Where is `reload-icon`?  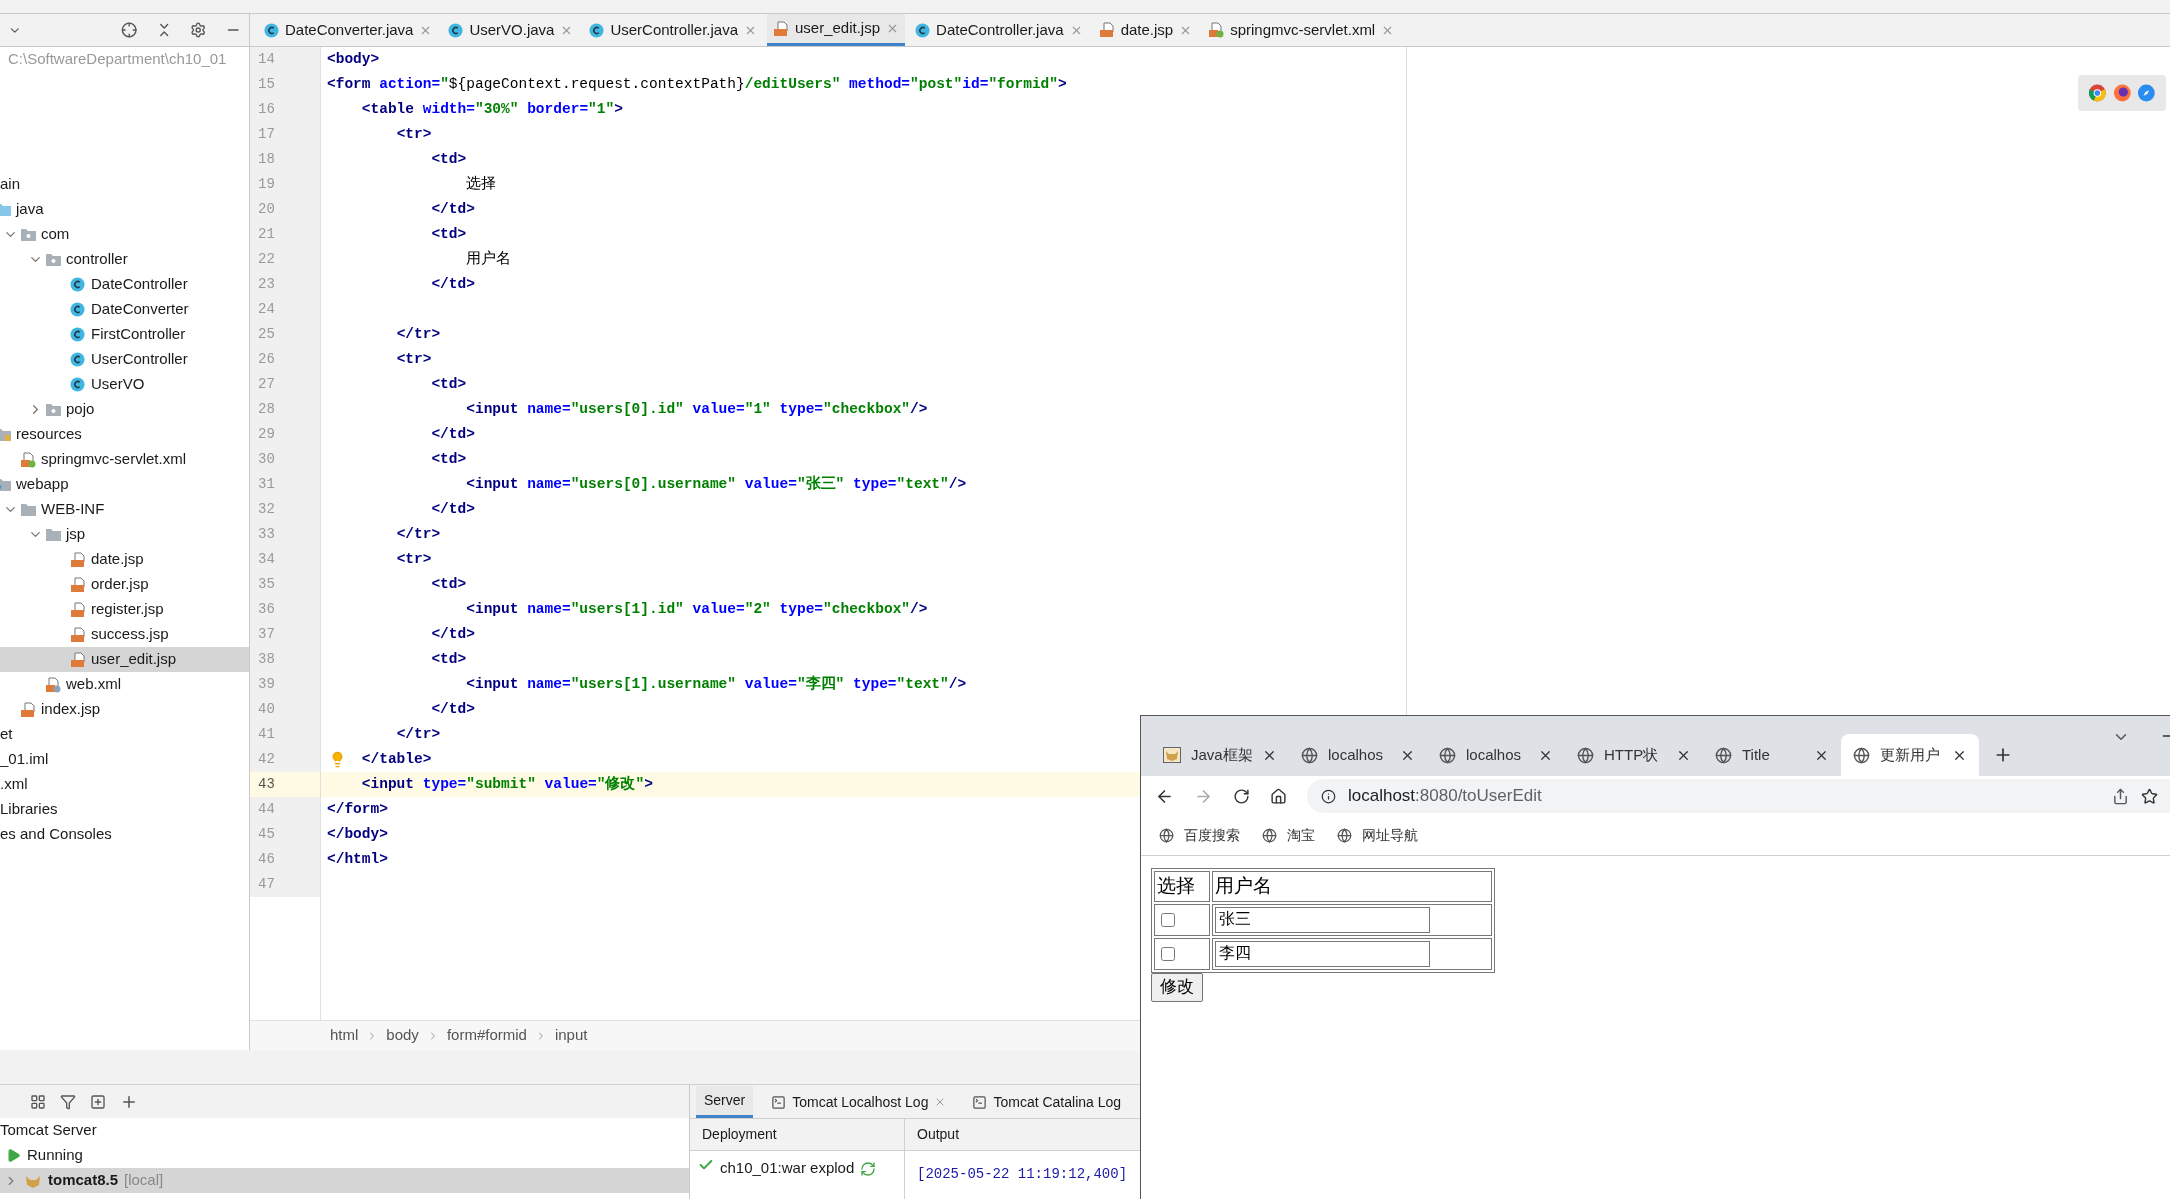
reload-icon is located at coordinates (1241, 796).